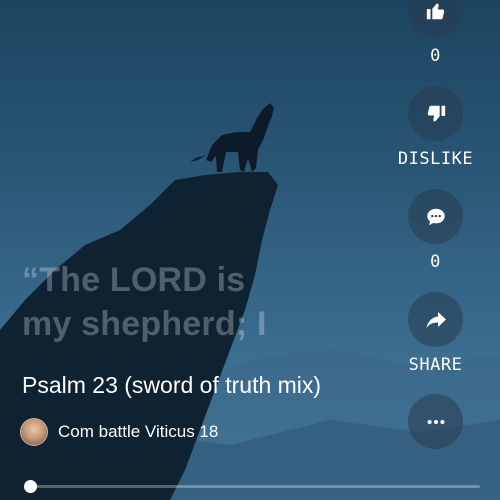 Image resolution: width=500 pixels, height=500 pixels. I want to click on dislike-label: DISLIKE, so click(435, 159).